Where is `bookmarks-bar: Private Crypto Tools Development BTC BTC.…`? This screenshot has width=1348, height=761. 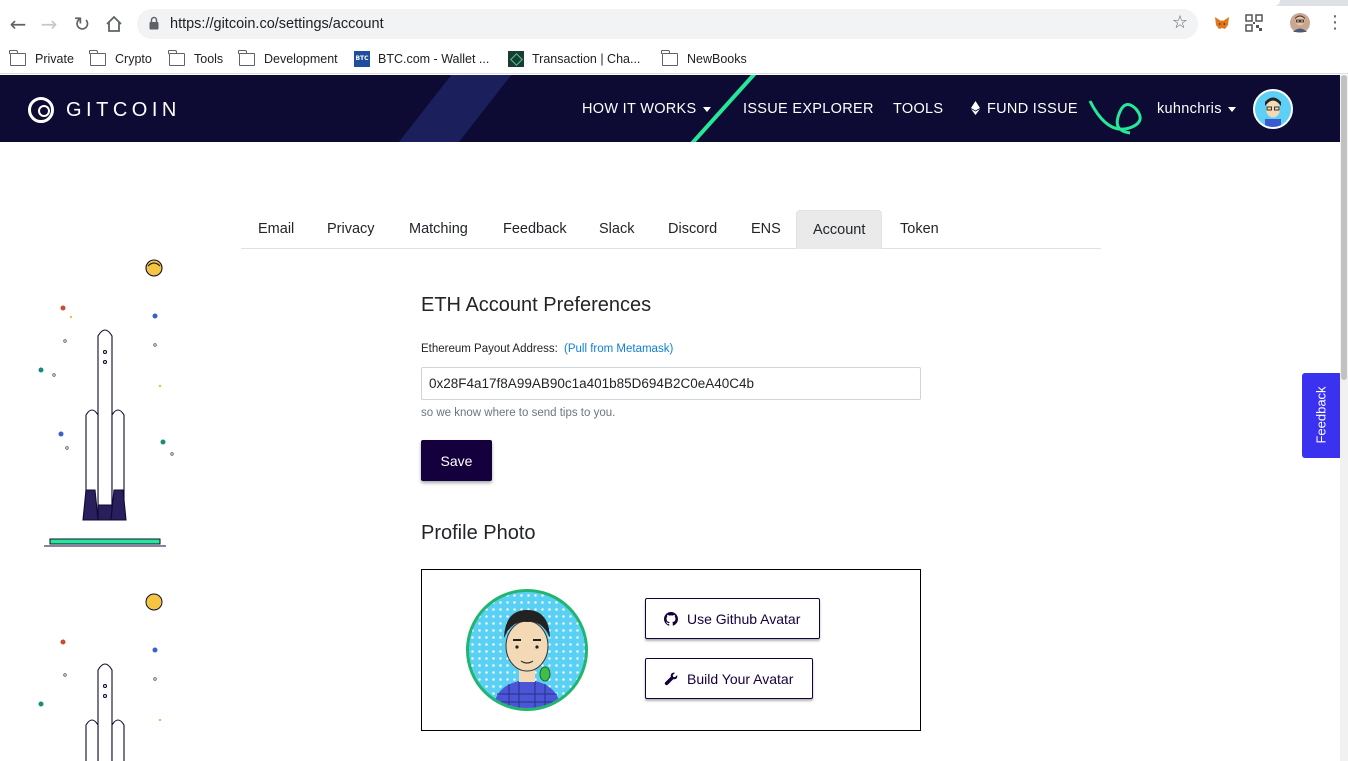
bookmarks-bar: Private Crypto Tools Development BTC BTC.… is located at coordinates (674, 59).